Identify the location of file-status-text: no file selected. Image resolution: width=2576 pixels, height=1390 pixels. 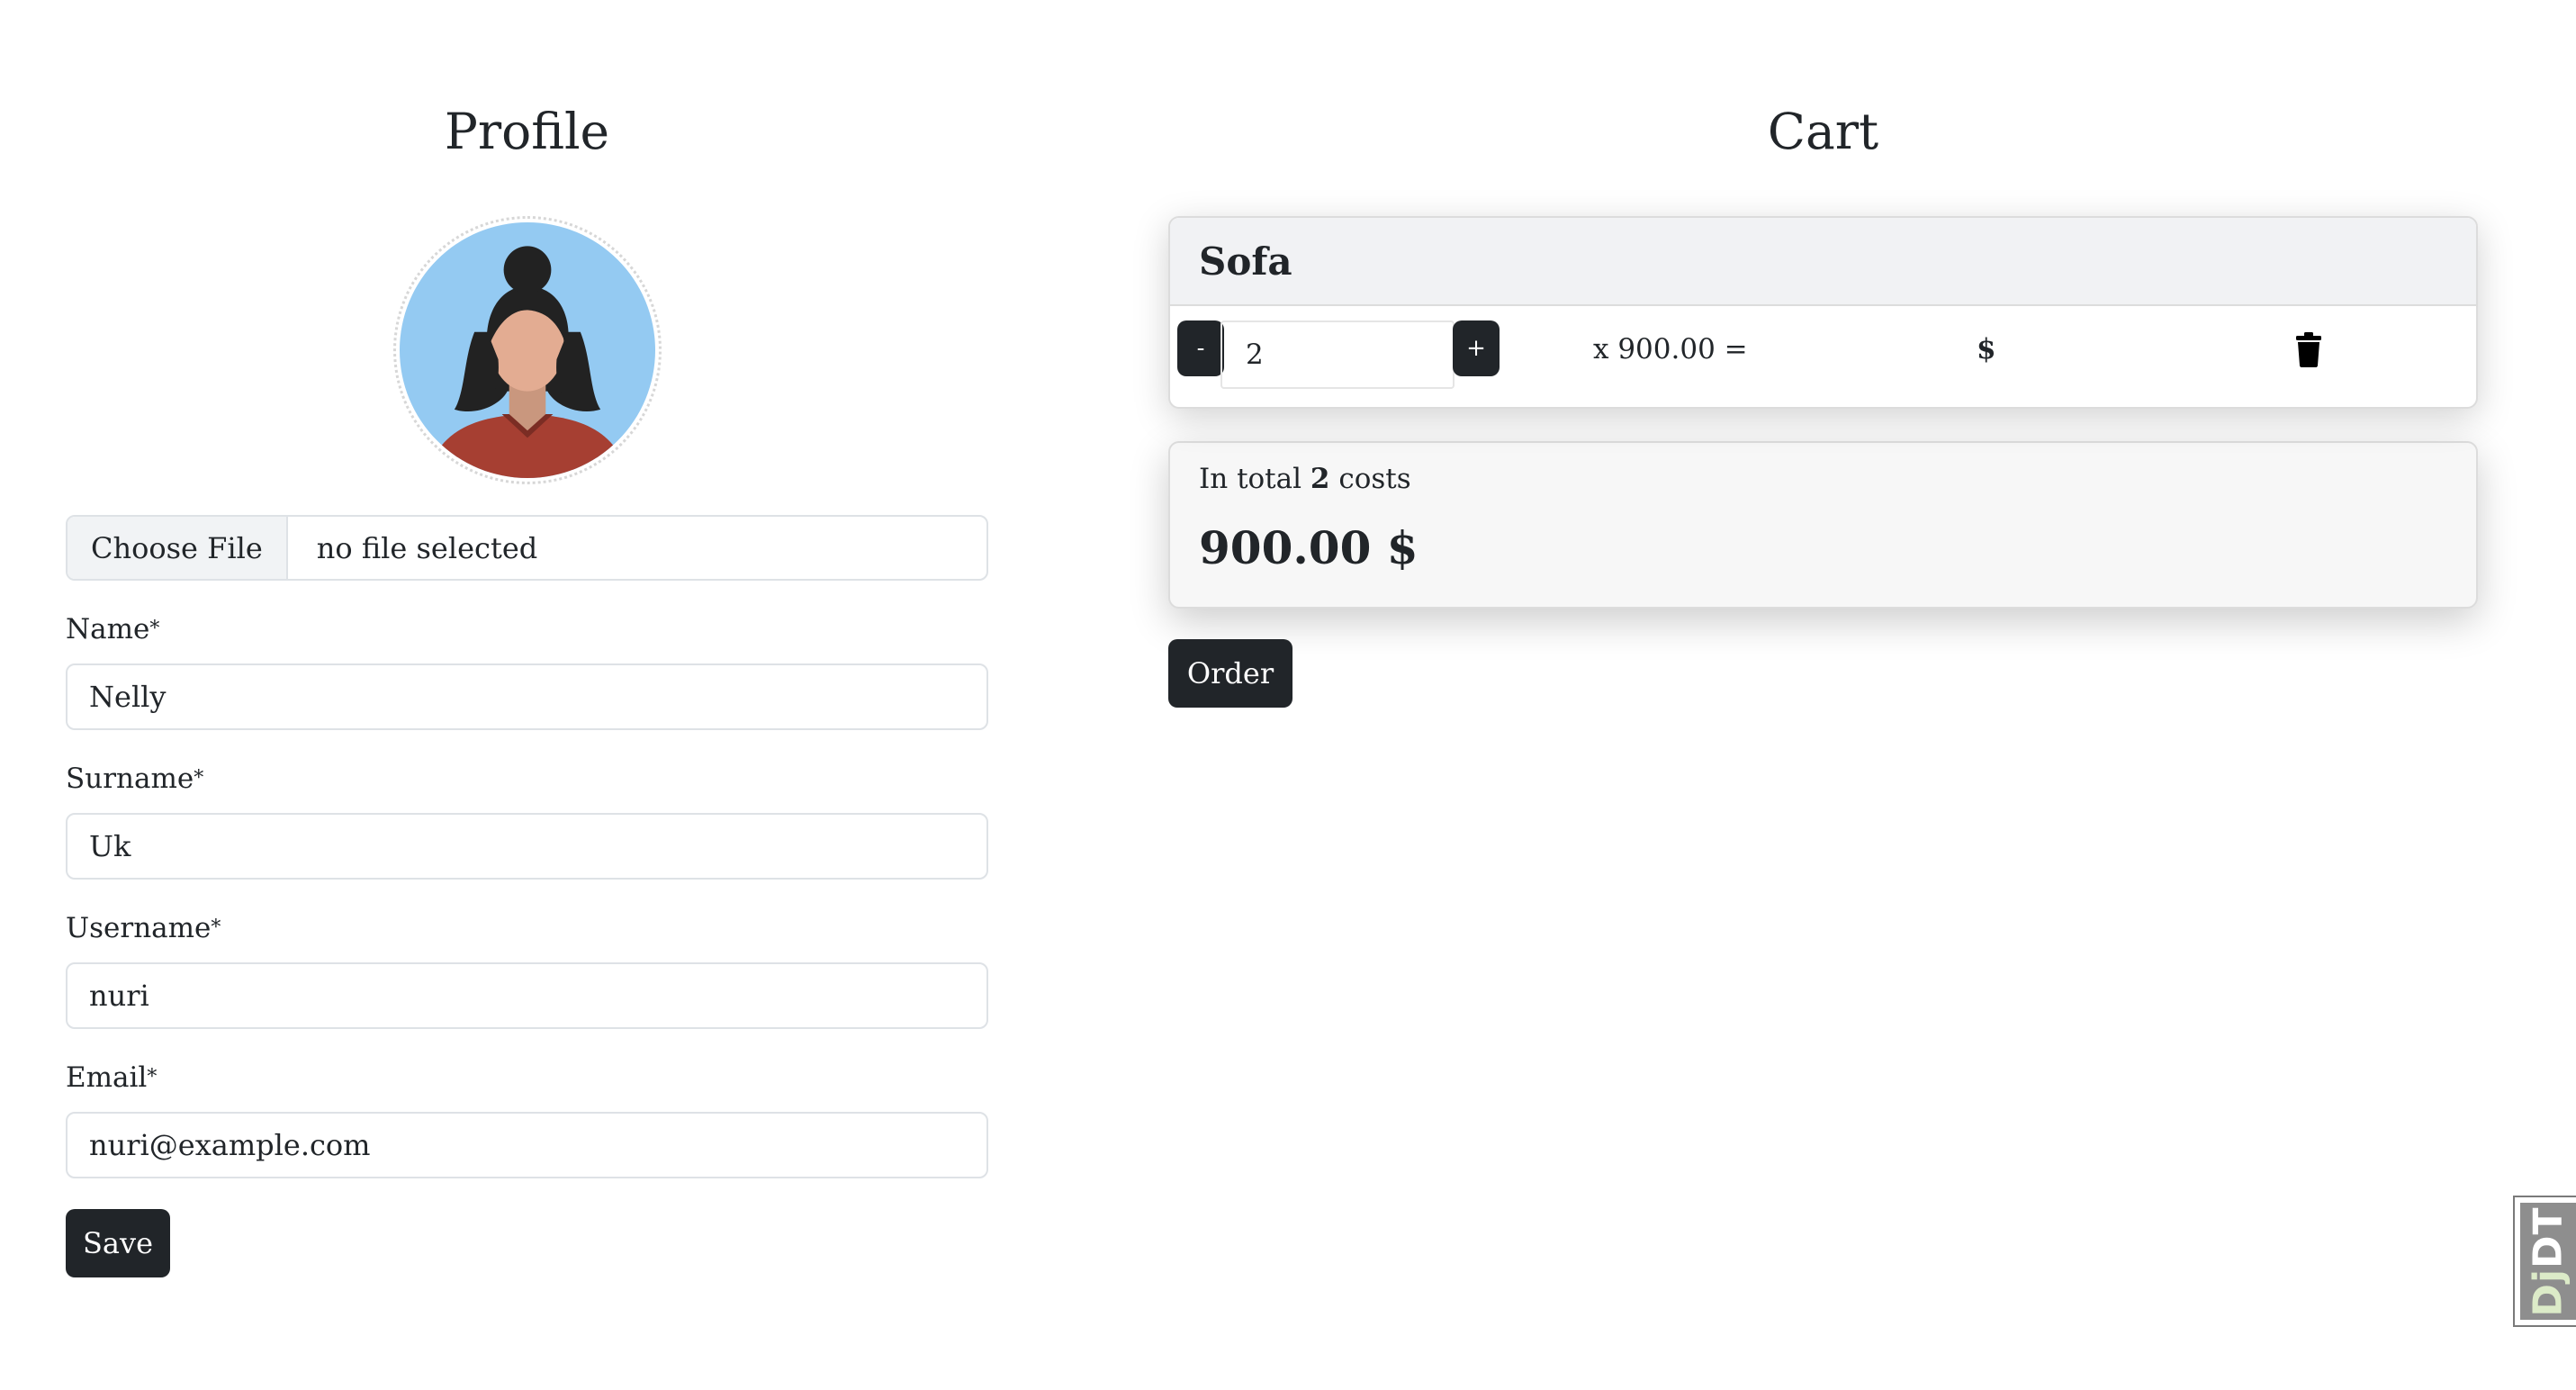
(427, 547).